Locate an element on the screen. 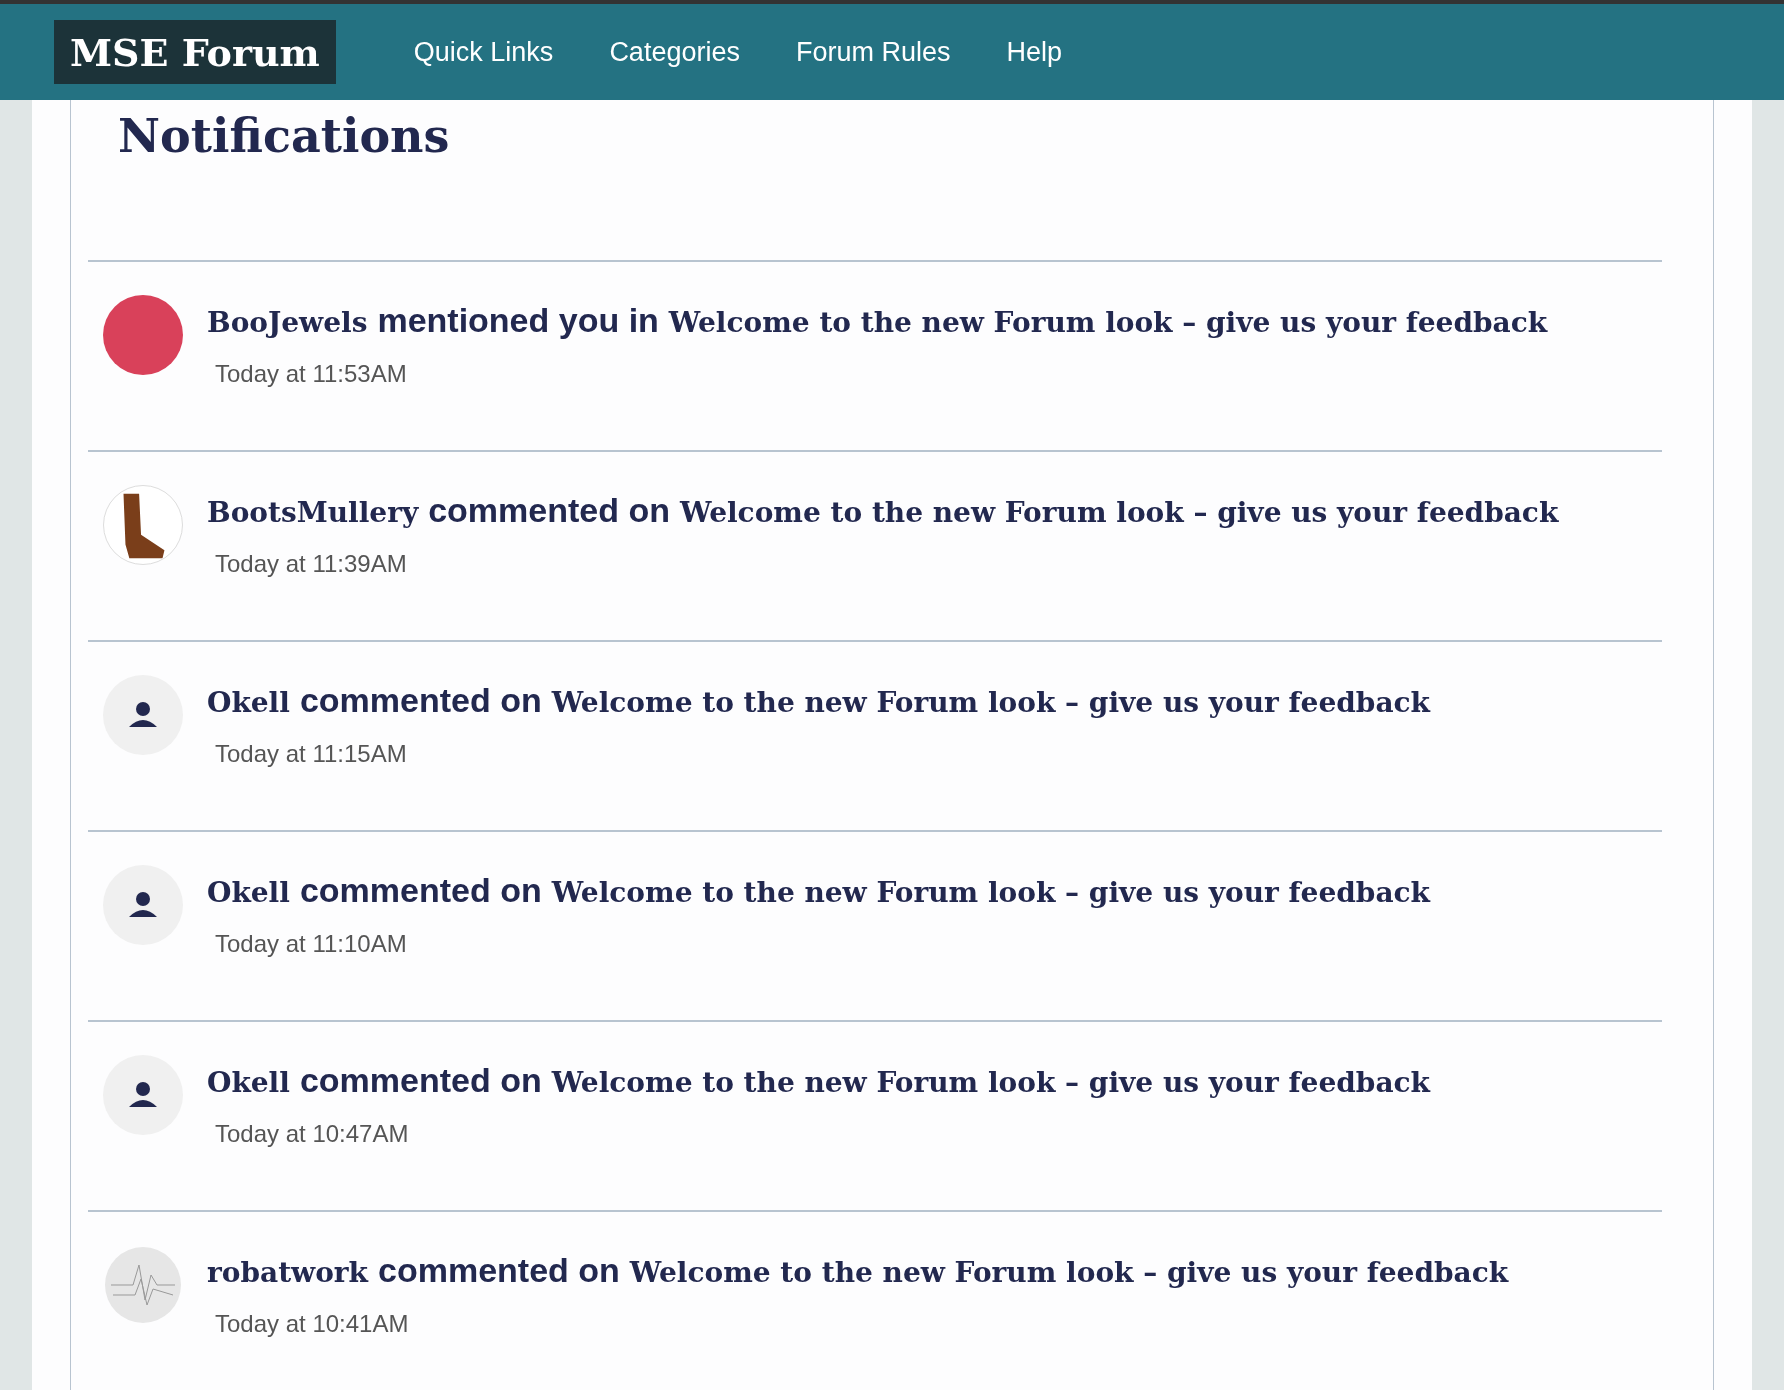  username-link: BootsMullery is located at coordinates (313, 513).